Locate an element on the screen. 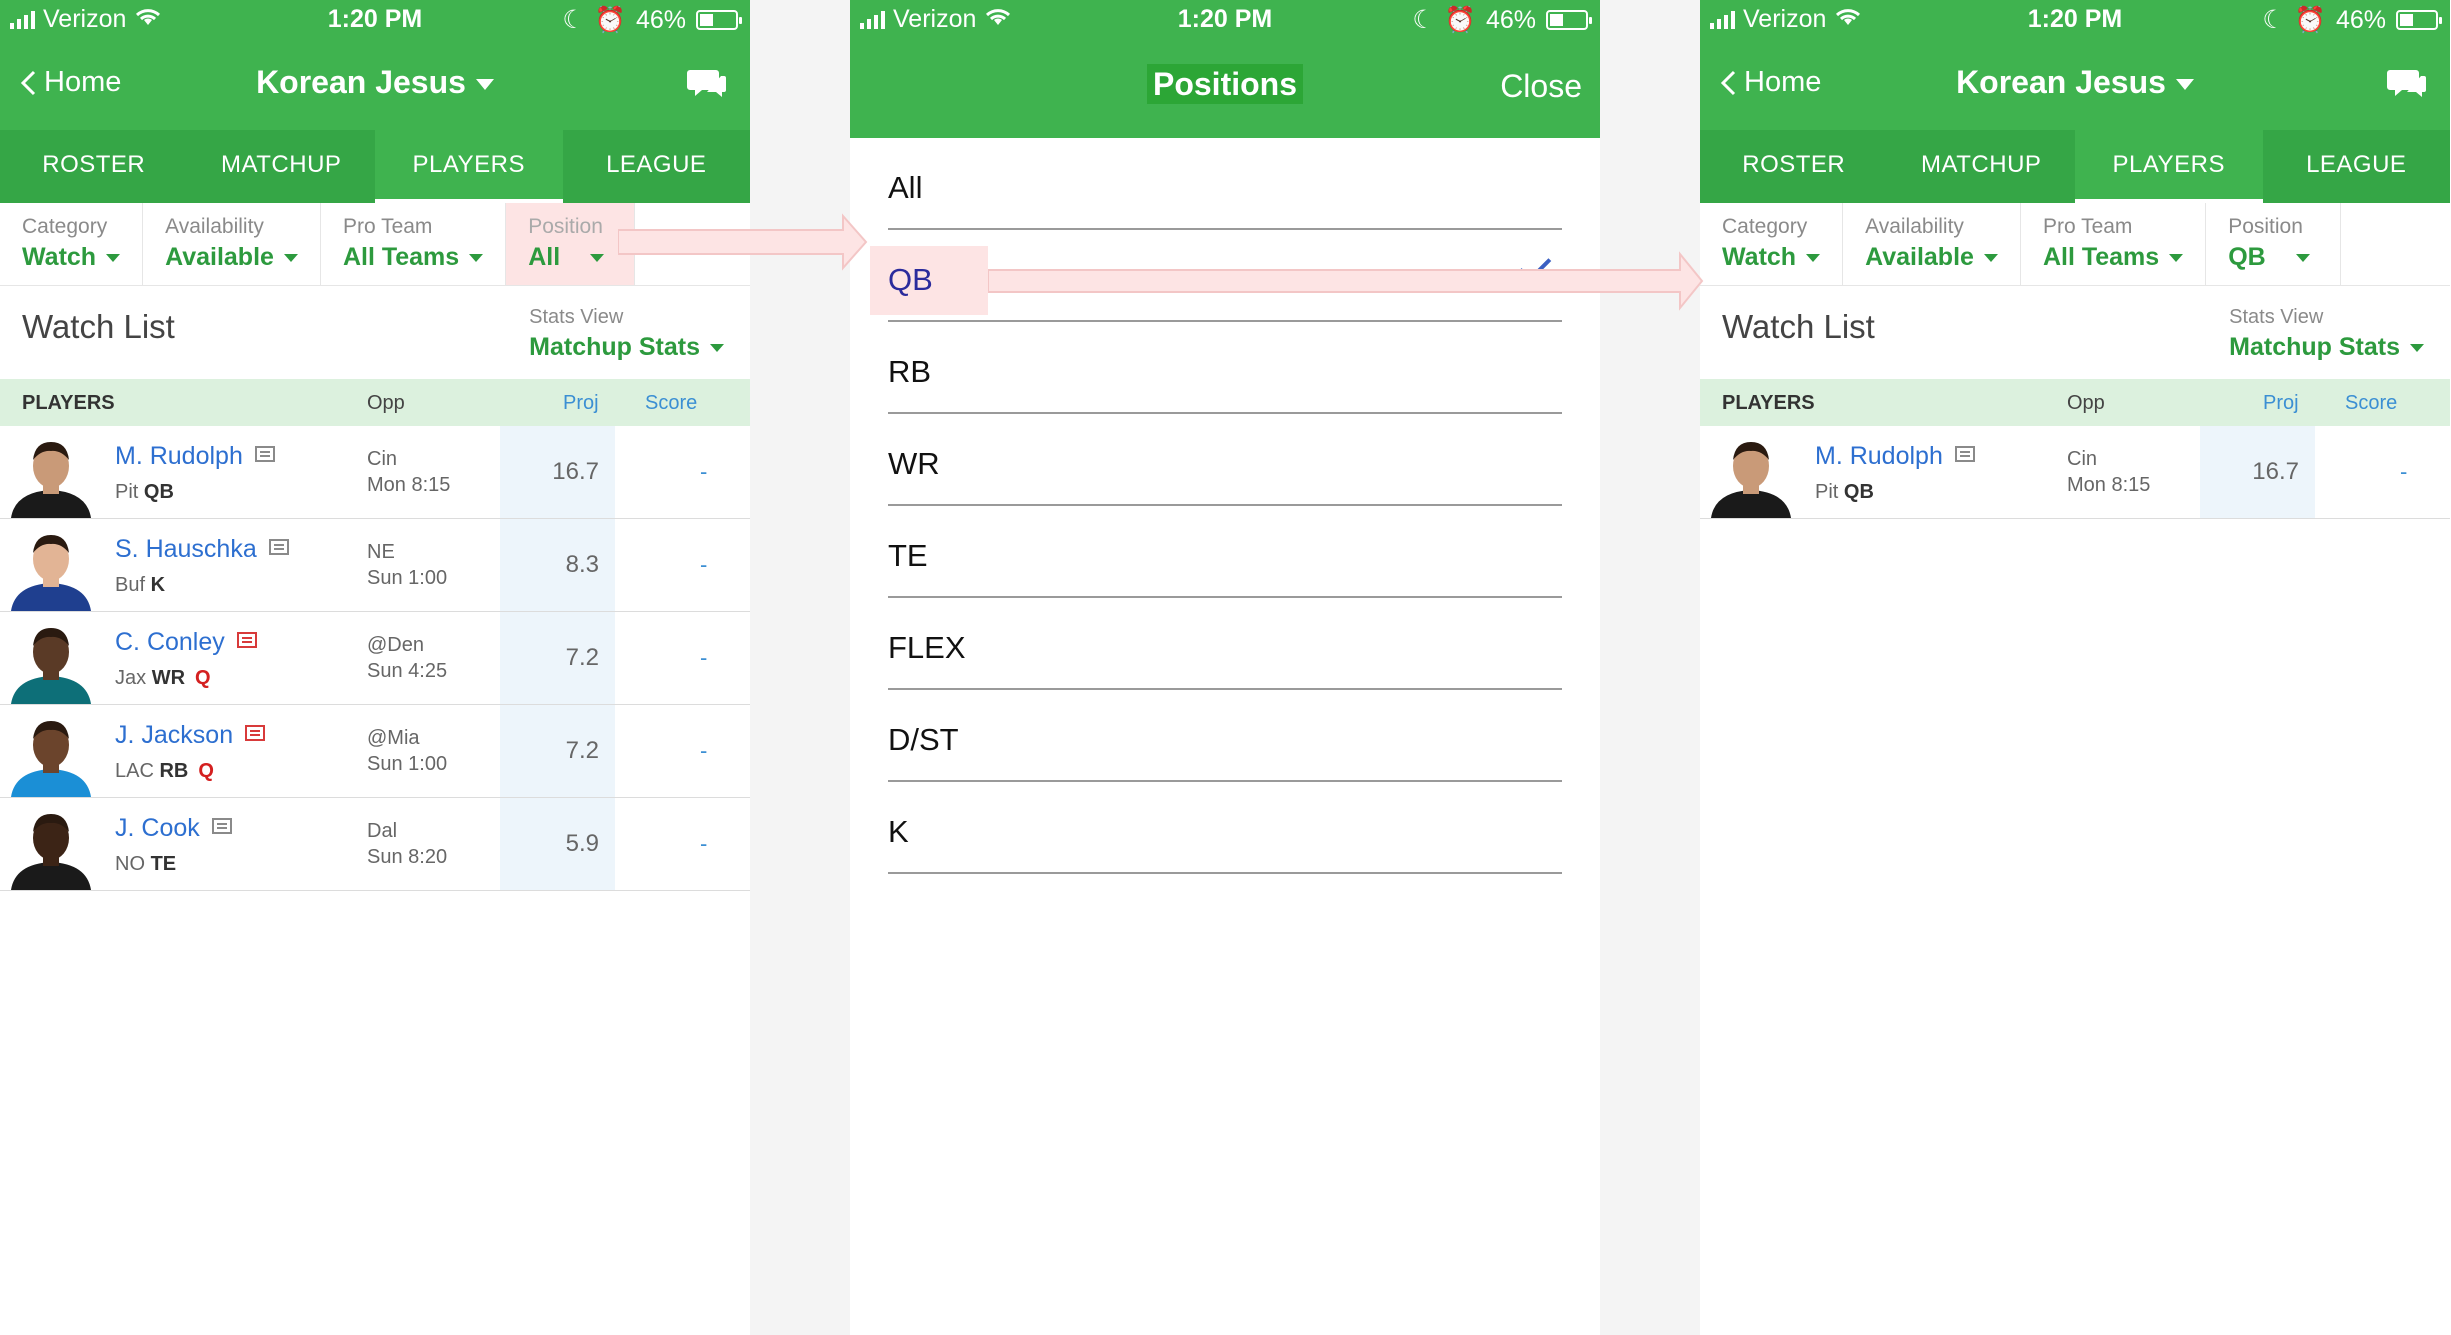  position-option-all: All is located at coordinates (1225, 184).